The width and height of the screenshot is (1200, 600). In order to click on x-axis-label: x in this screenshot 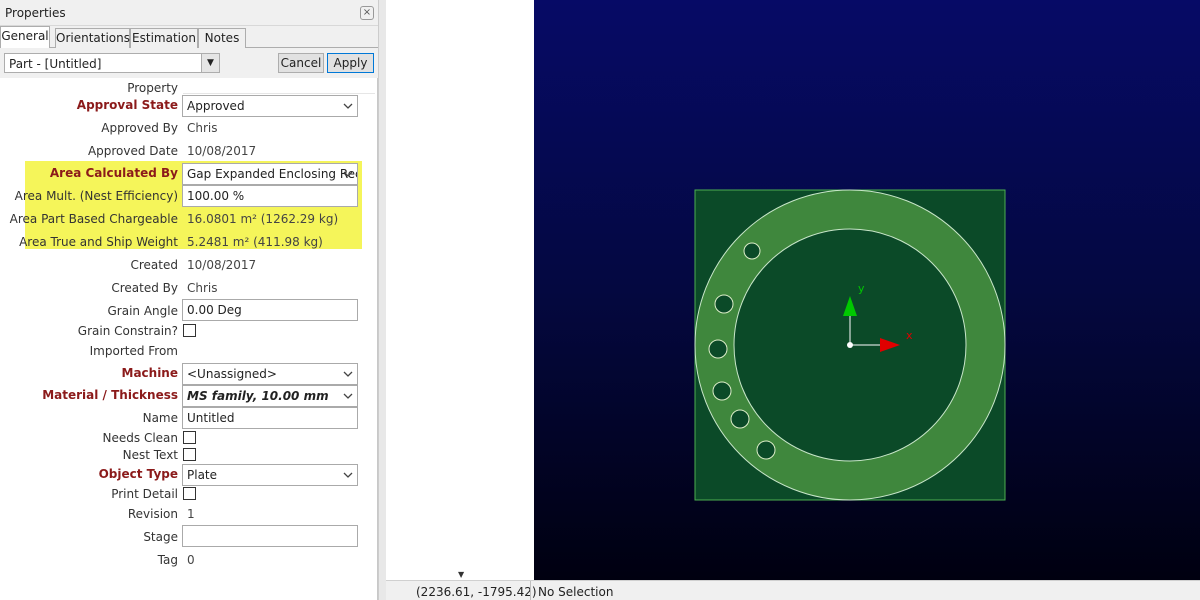, I will do `click(909, 335)`.